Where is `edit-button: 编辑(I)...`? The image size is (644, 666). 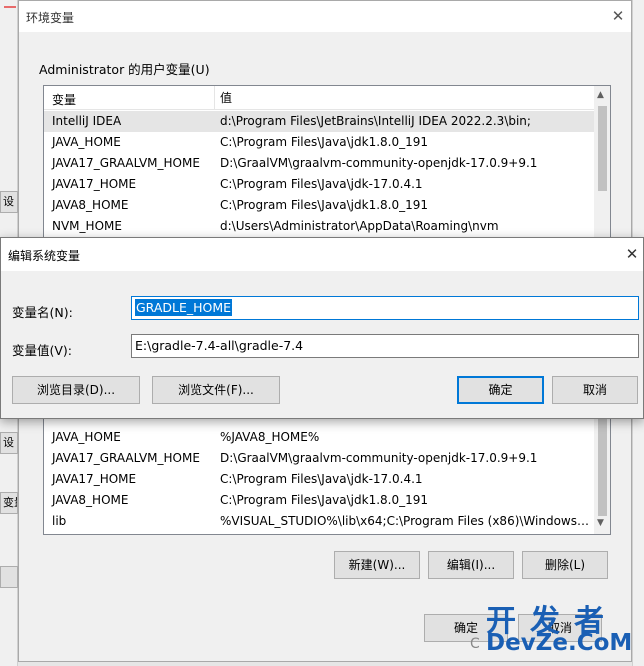
edit-button: 编辑(I)... is located at coordinates (471, 565).